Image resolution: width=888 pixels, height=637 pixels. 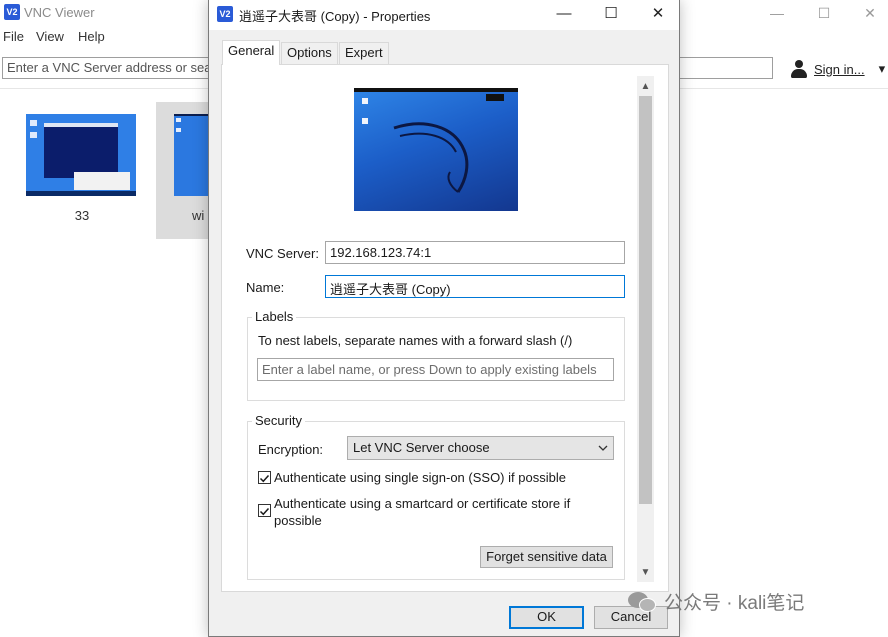 I want to click on scroll-down-icon: ▼, so click(x=645, y=572).